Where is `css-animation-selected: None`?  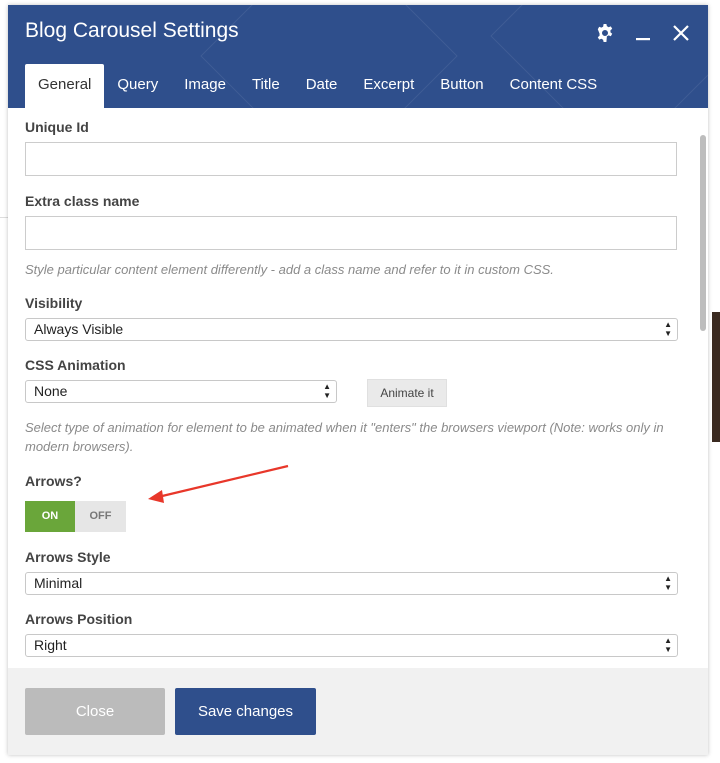
css-animation-selected: None is located at coordinates (51, 391).